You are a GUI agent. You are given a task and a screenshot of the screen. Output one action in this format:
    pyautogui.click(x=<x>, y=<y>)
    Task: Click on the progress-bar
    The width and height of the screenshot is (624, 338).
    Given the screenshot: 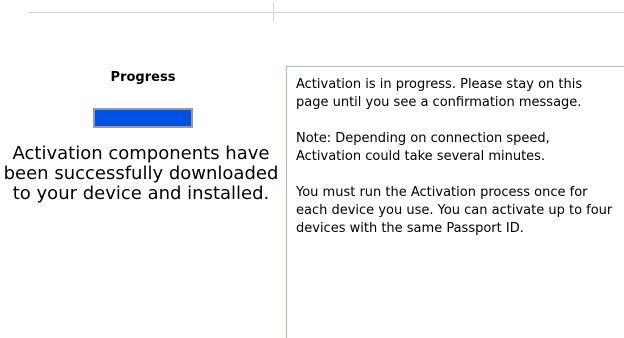 What is the action you would take?
    pyautogui.click(x=143, y=118)
    